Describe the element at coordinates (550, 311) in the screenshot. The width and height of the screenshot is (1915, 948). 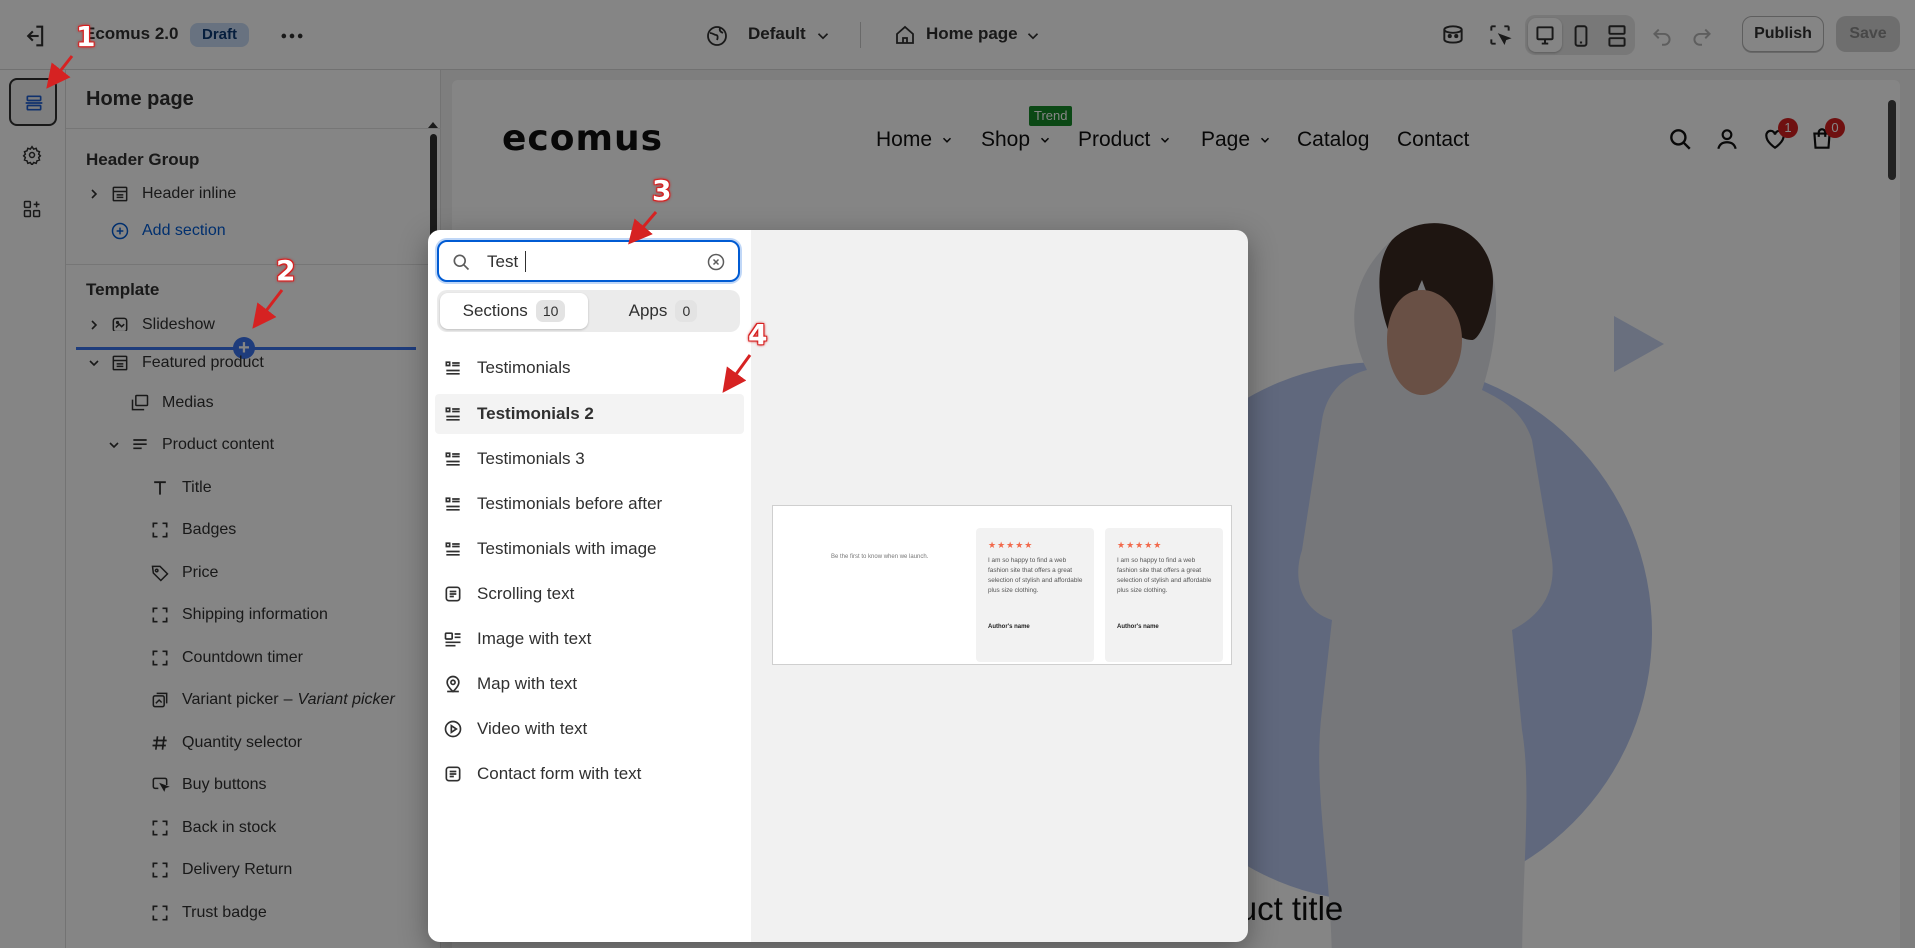
I see `tab-count: 10` at that location.